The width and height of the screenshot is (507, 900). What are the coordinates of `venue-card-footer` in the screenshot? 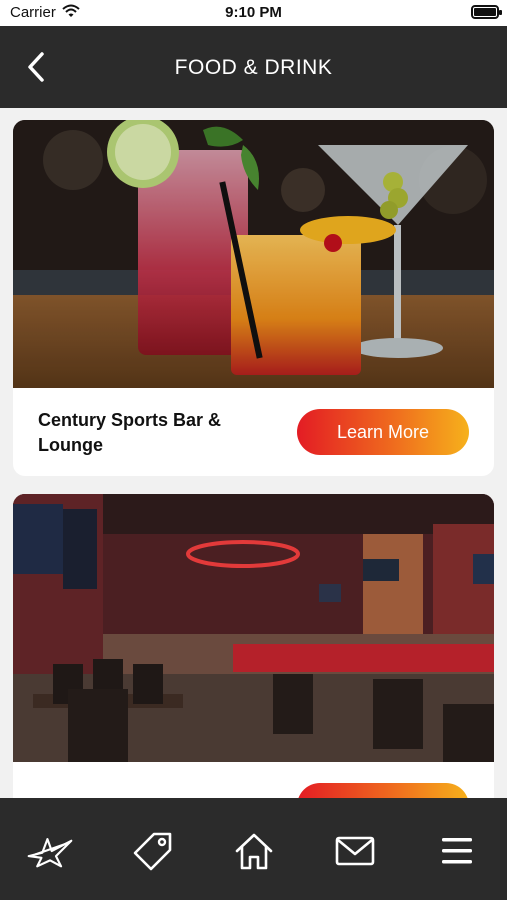 It's located at (253, 780).